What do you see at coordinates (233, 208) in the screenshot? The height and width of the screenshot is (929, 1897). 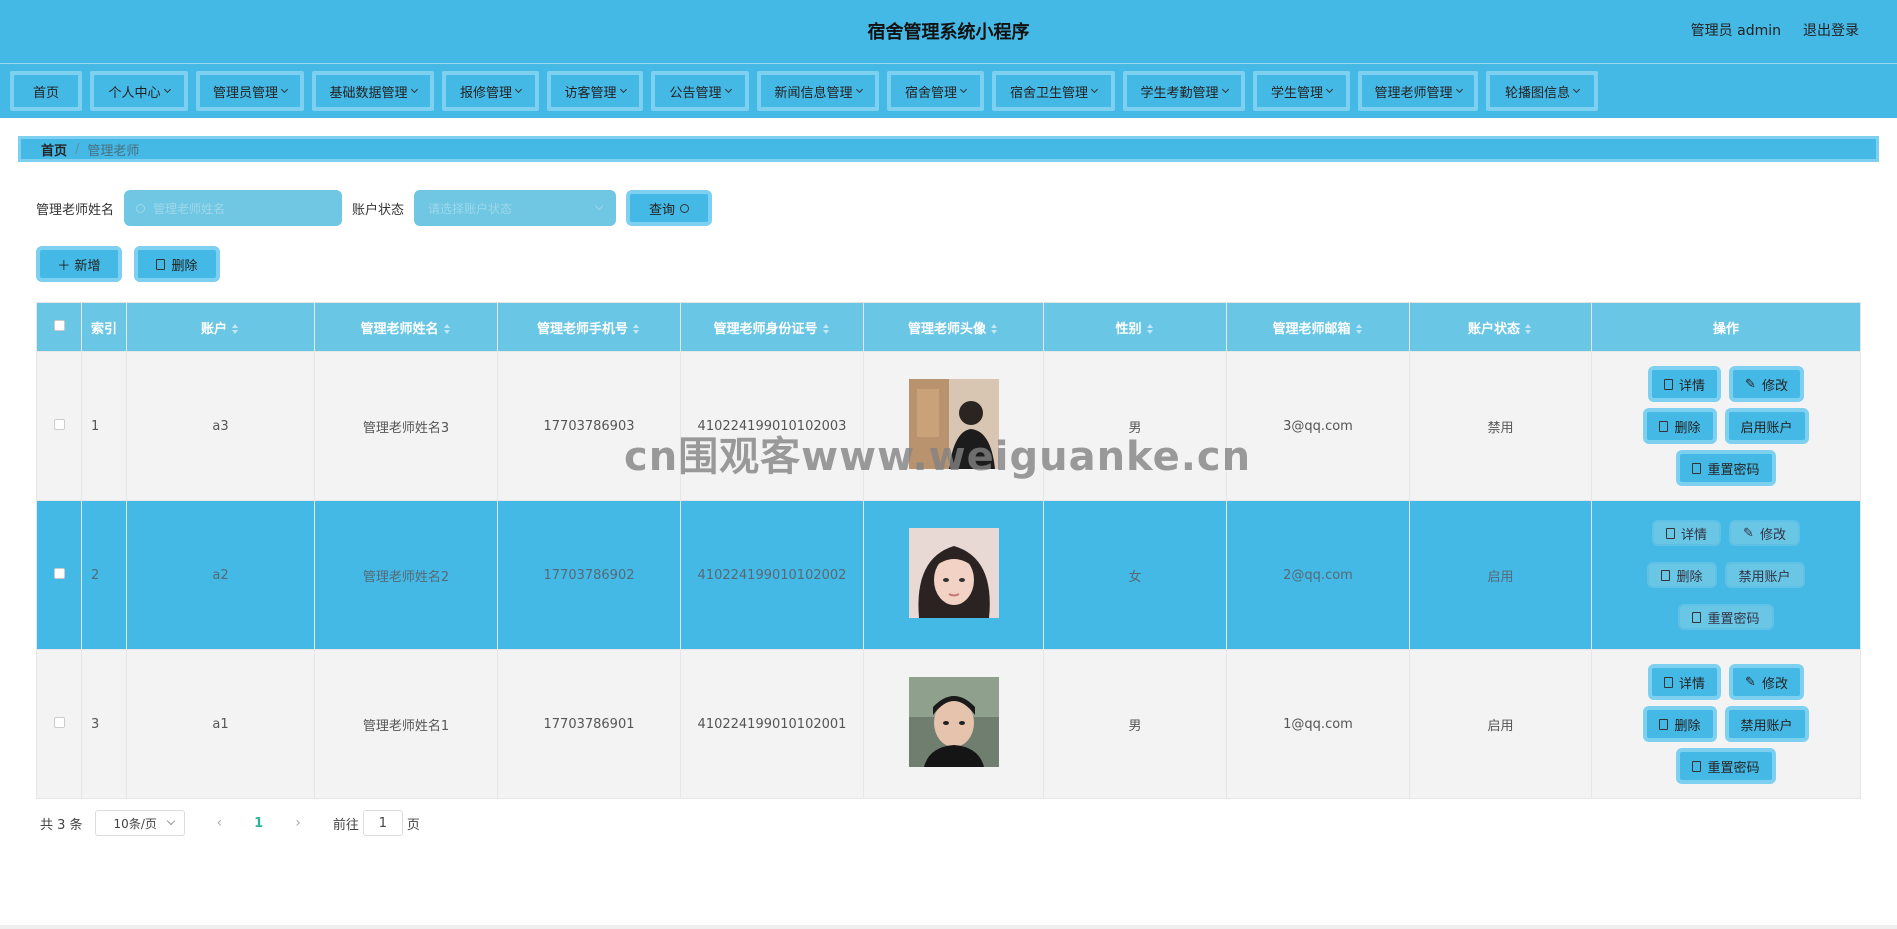 I see `name-search-input: 管理老师姓名` at bounding box center [233, 208].